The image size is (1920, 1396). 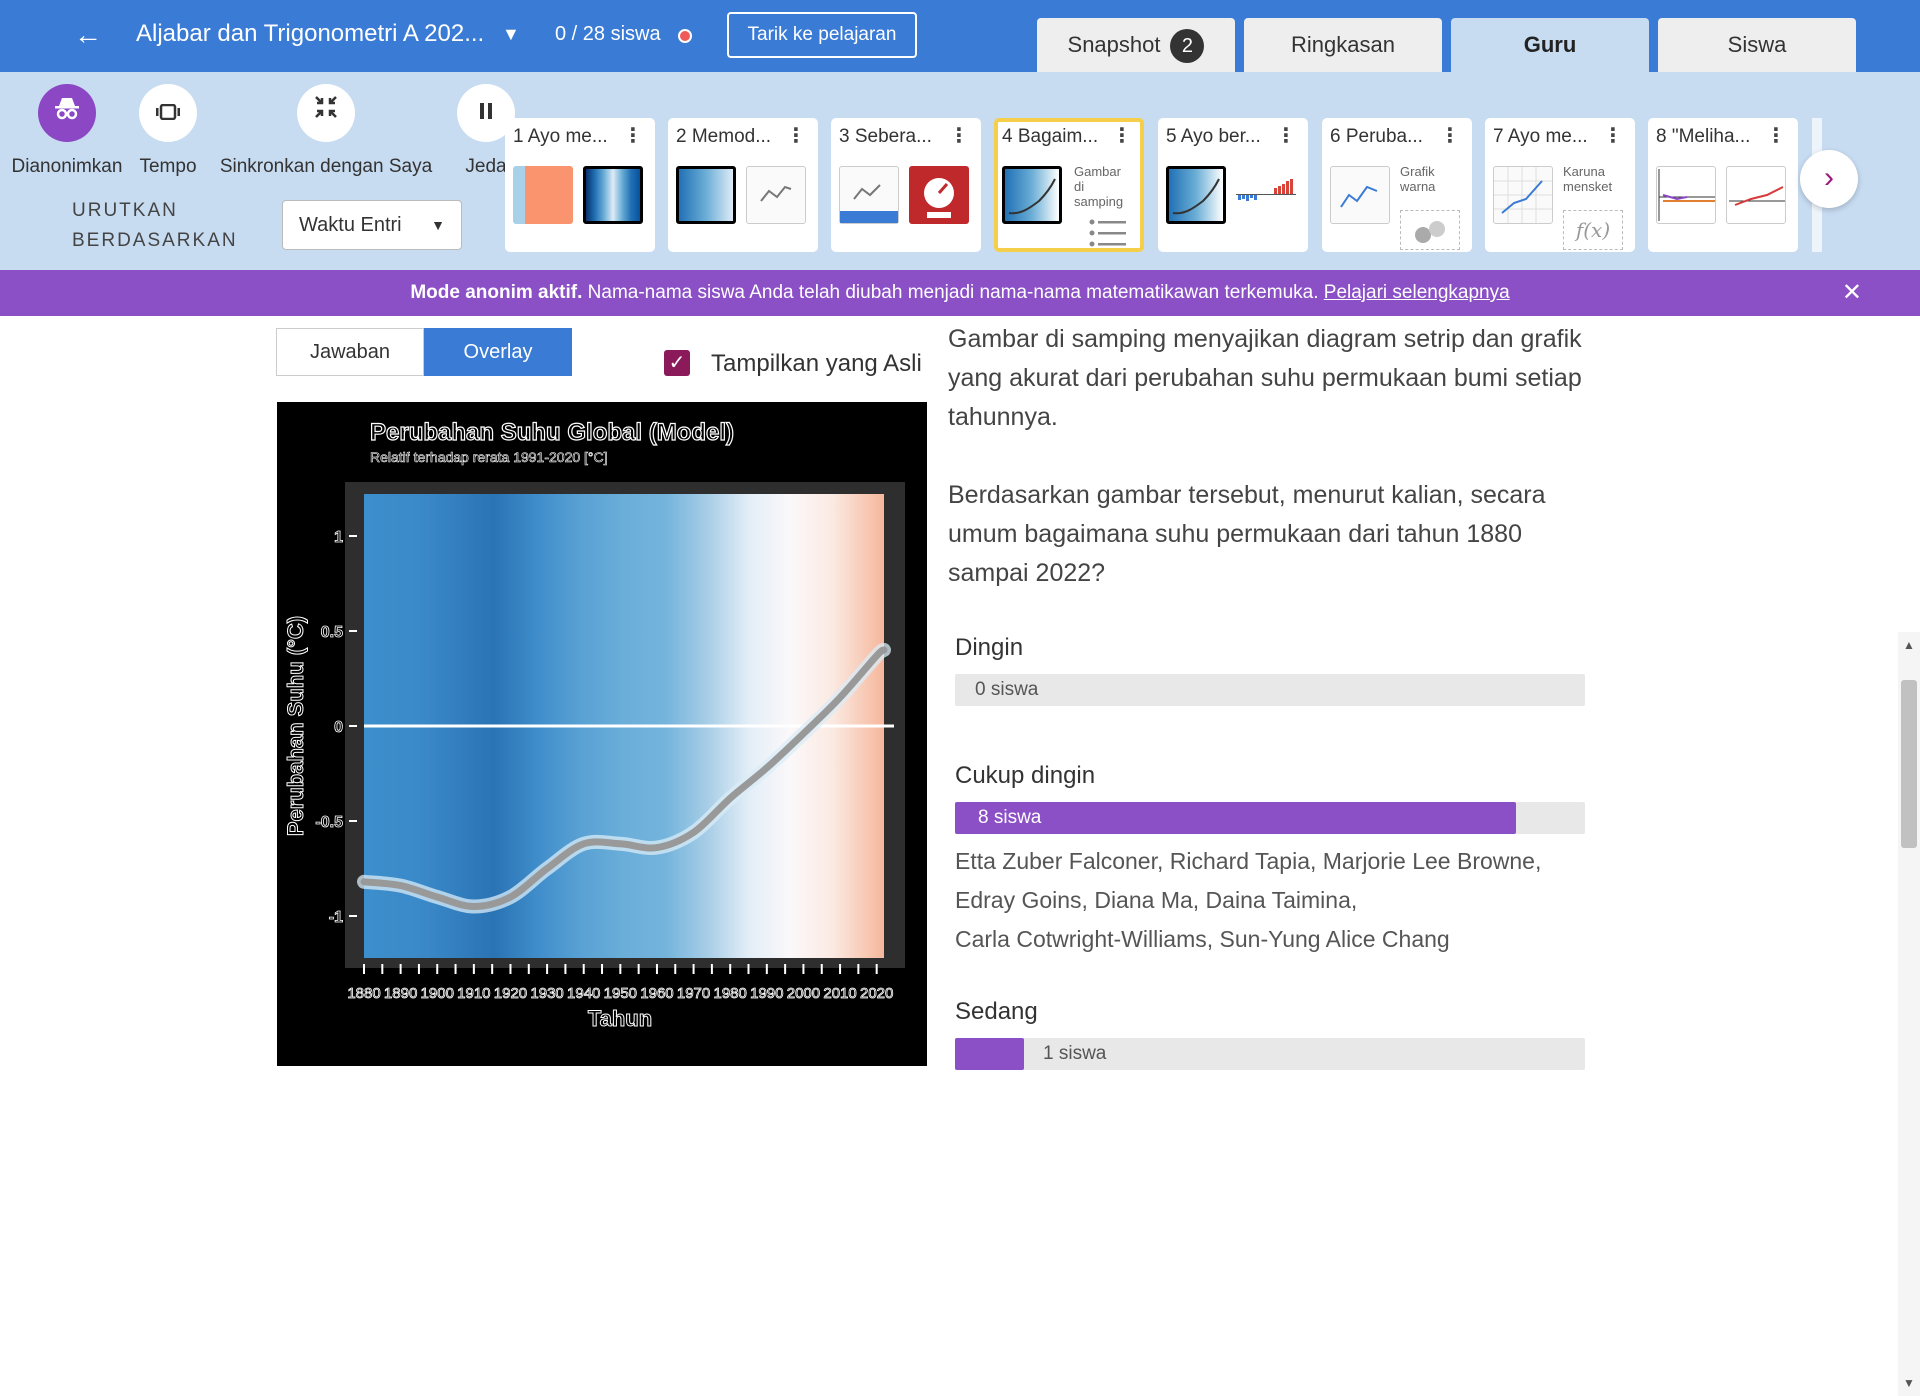 I want to click on sync-icon, so click(x=326, y=113).